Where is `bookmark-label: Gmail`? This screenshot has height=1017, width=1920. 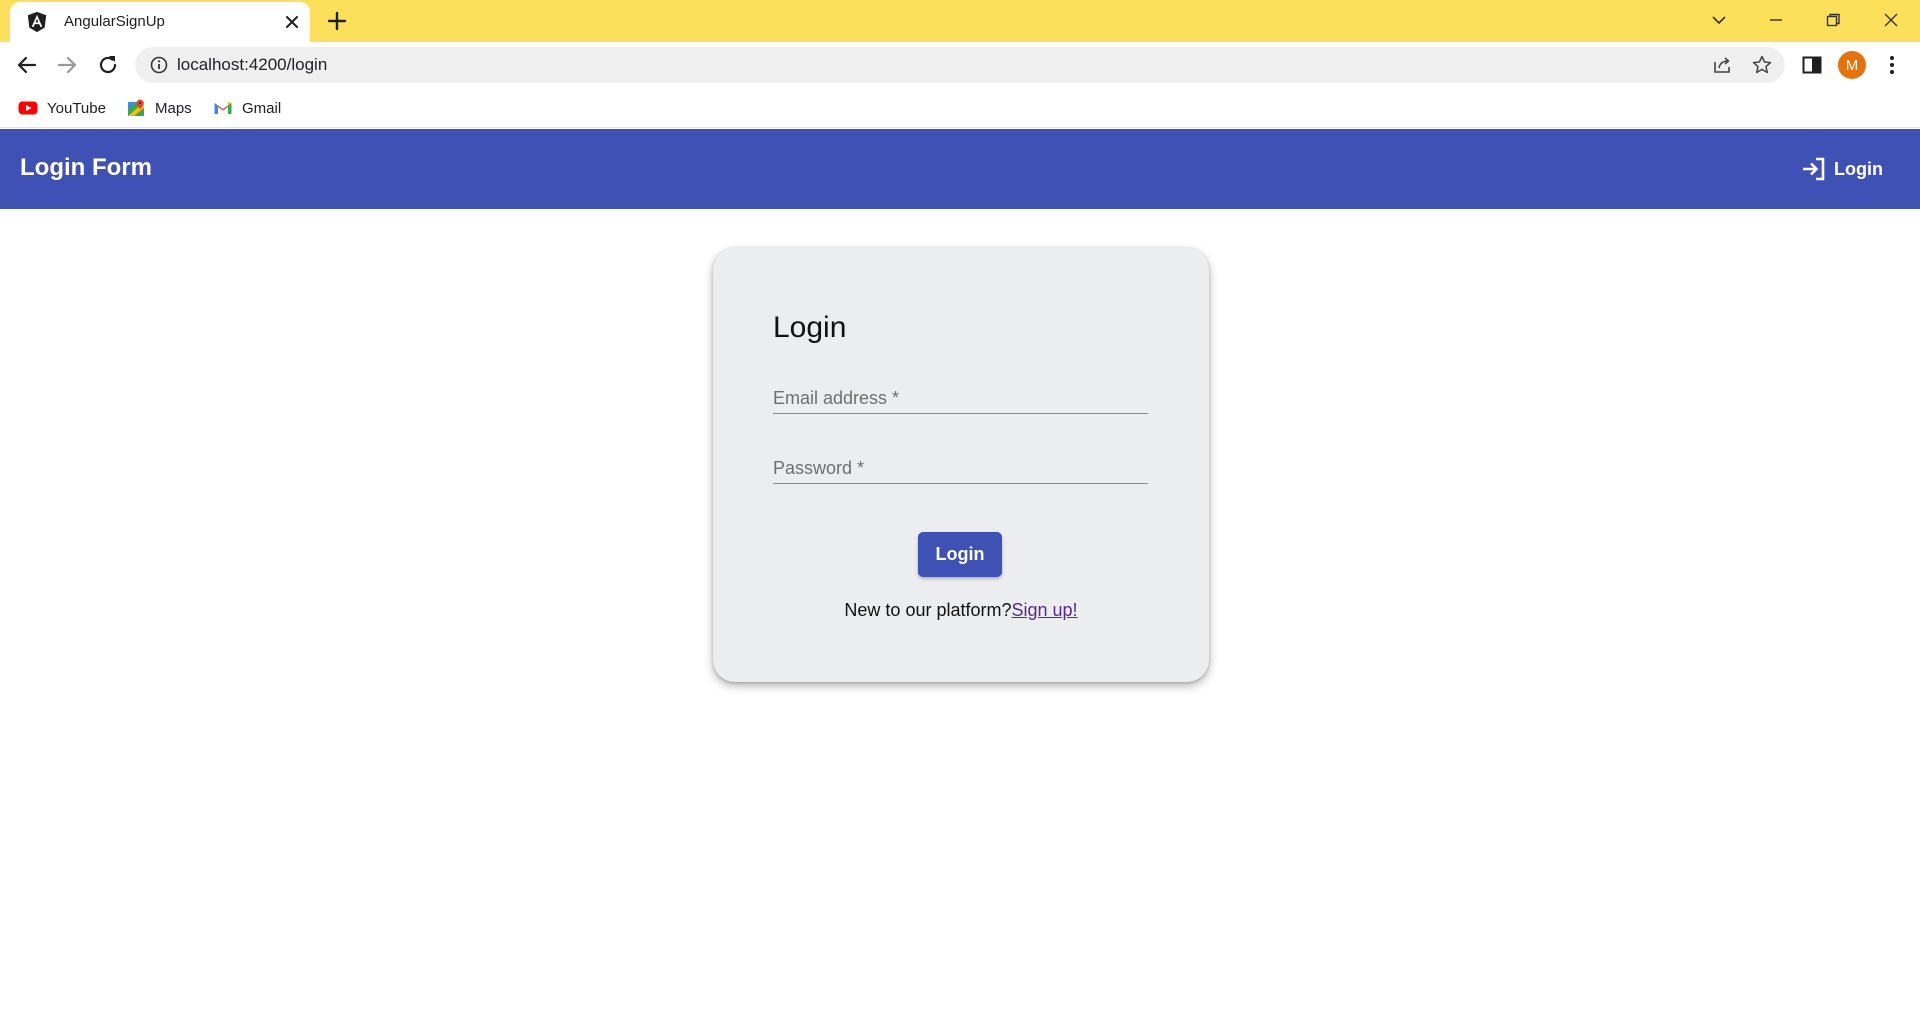
bookmark-label: Gmail is located at coordinates (262, 108).